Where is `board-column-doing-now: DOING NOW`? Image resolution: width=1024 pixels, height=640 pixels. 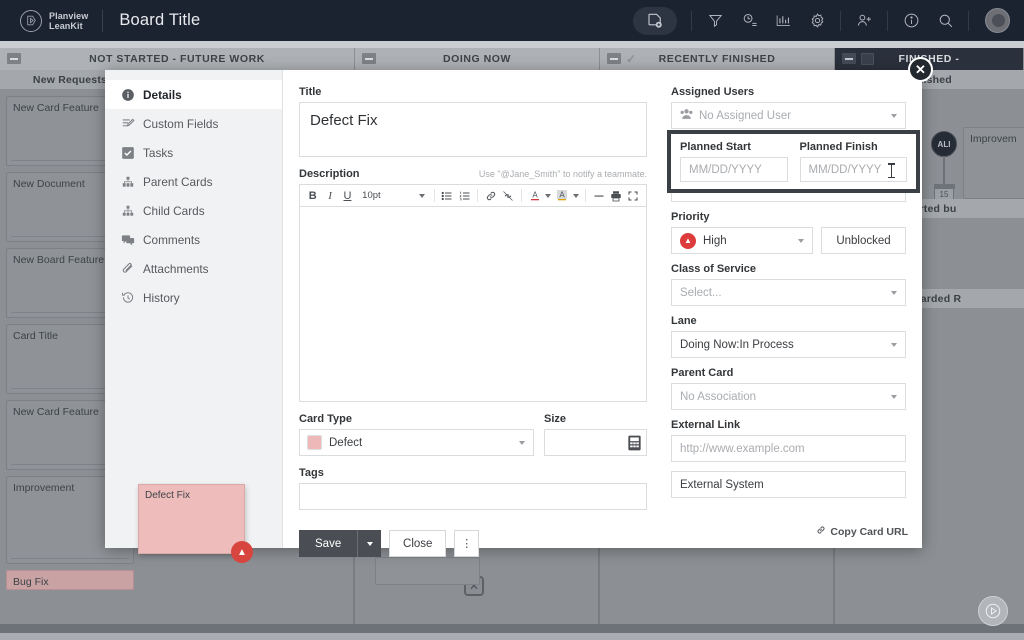
board-column-doing-now: DOING NOW is located at coordinates (477, 59).